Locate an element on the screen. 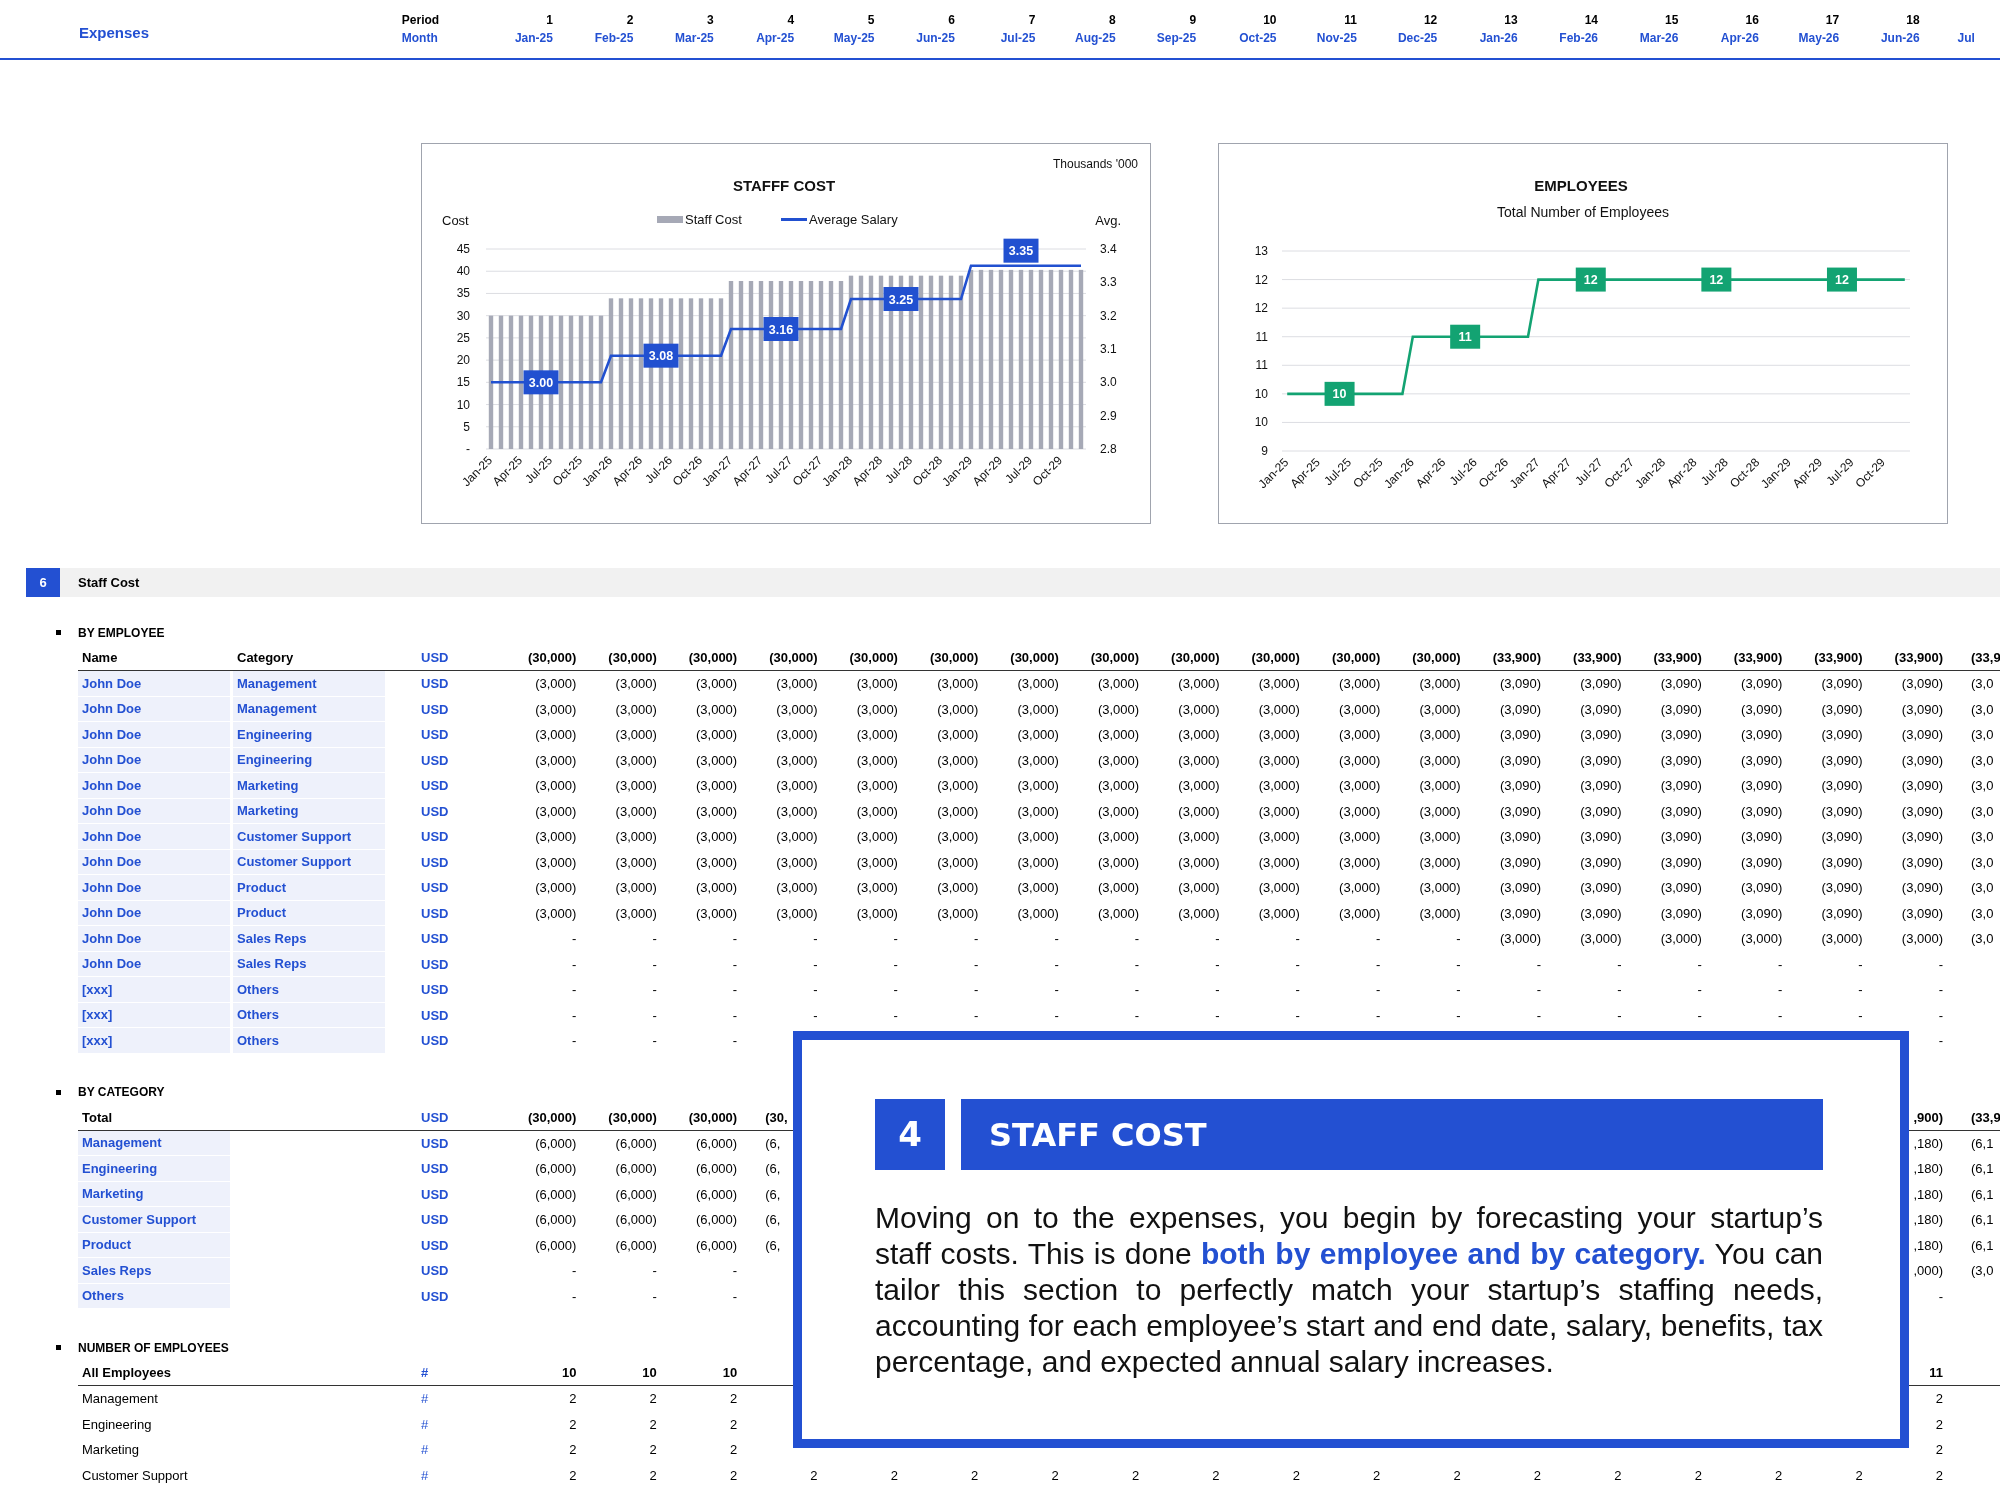  column-header: 11 is located at coordinates (1936, 1373).